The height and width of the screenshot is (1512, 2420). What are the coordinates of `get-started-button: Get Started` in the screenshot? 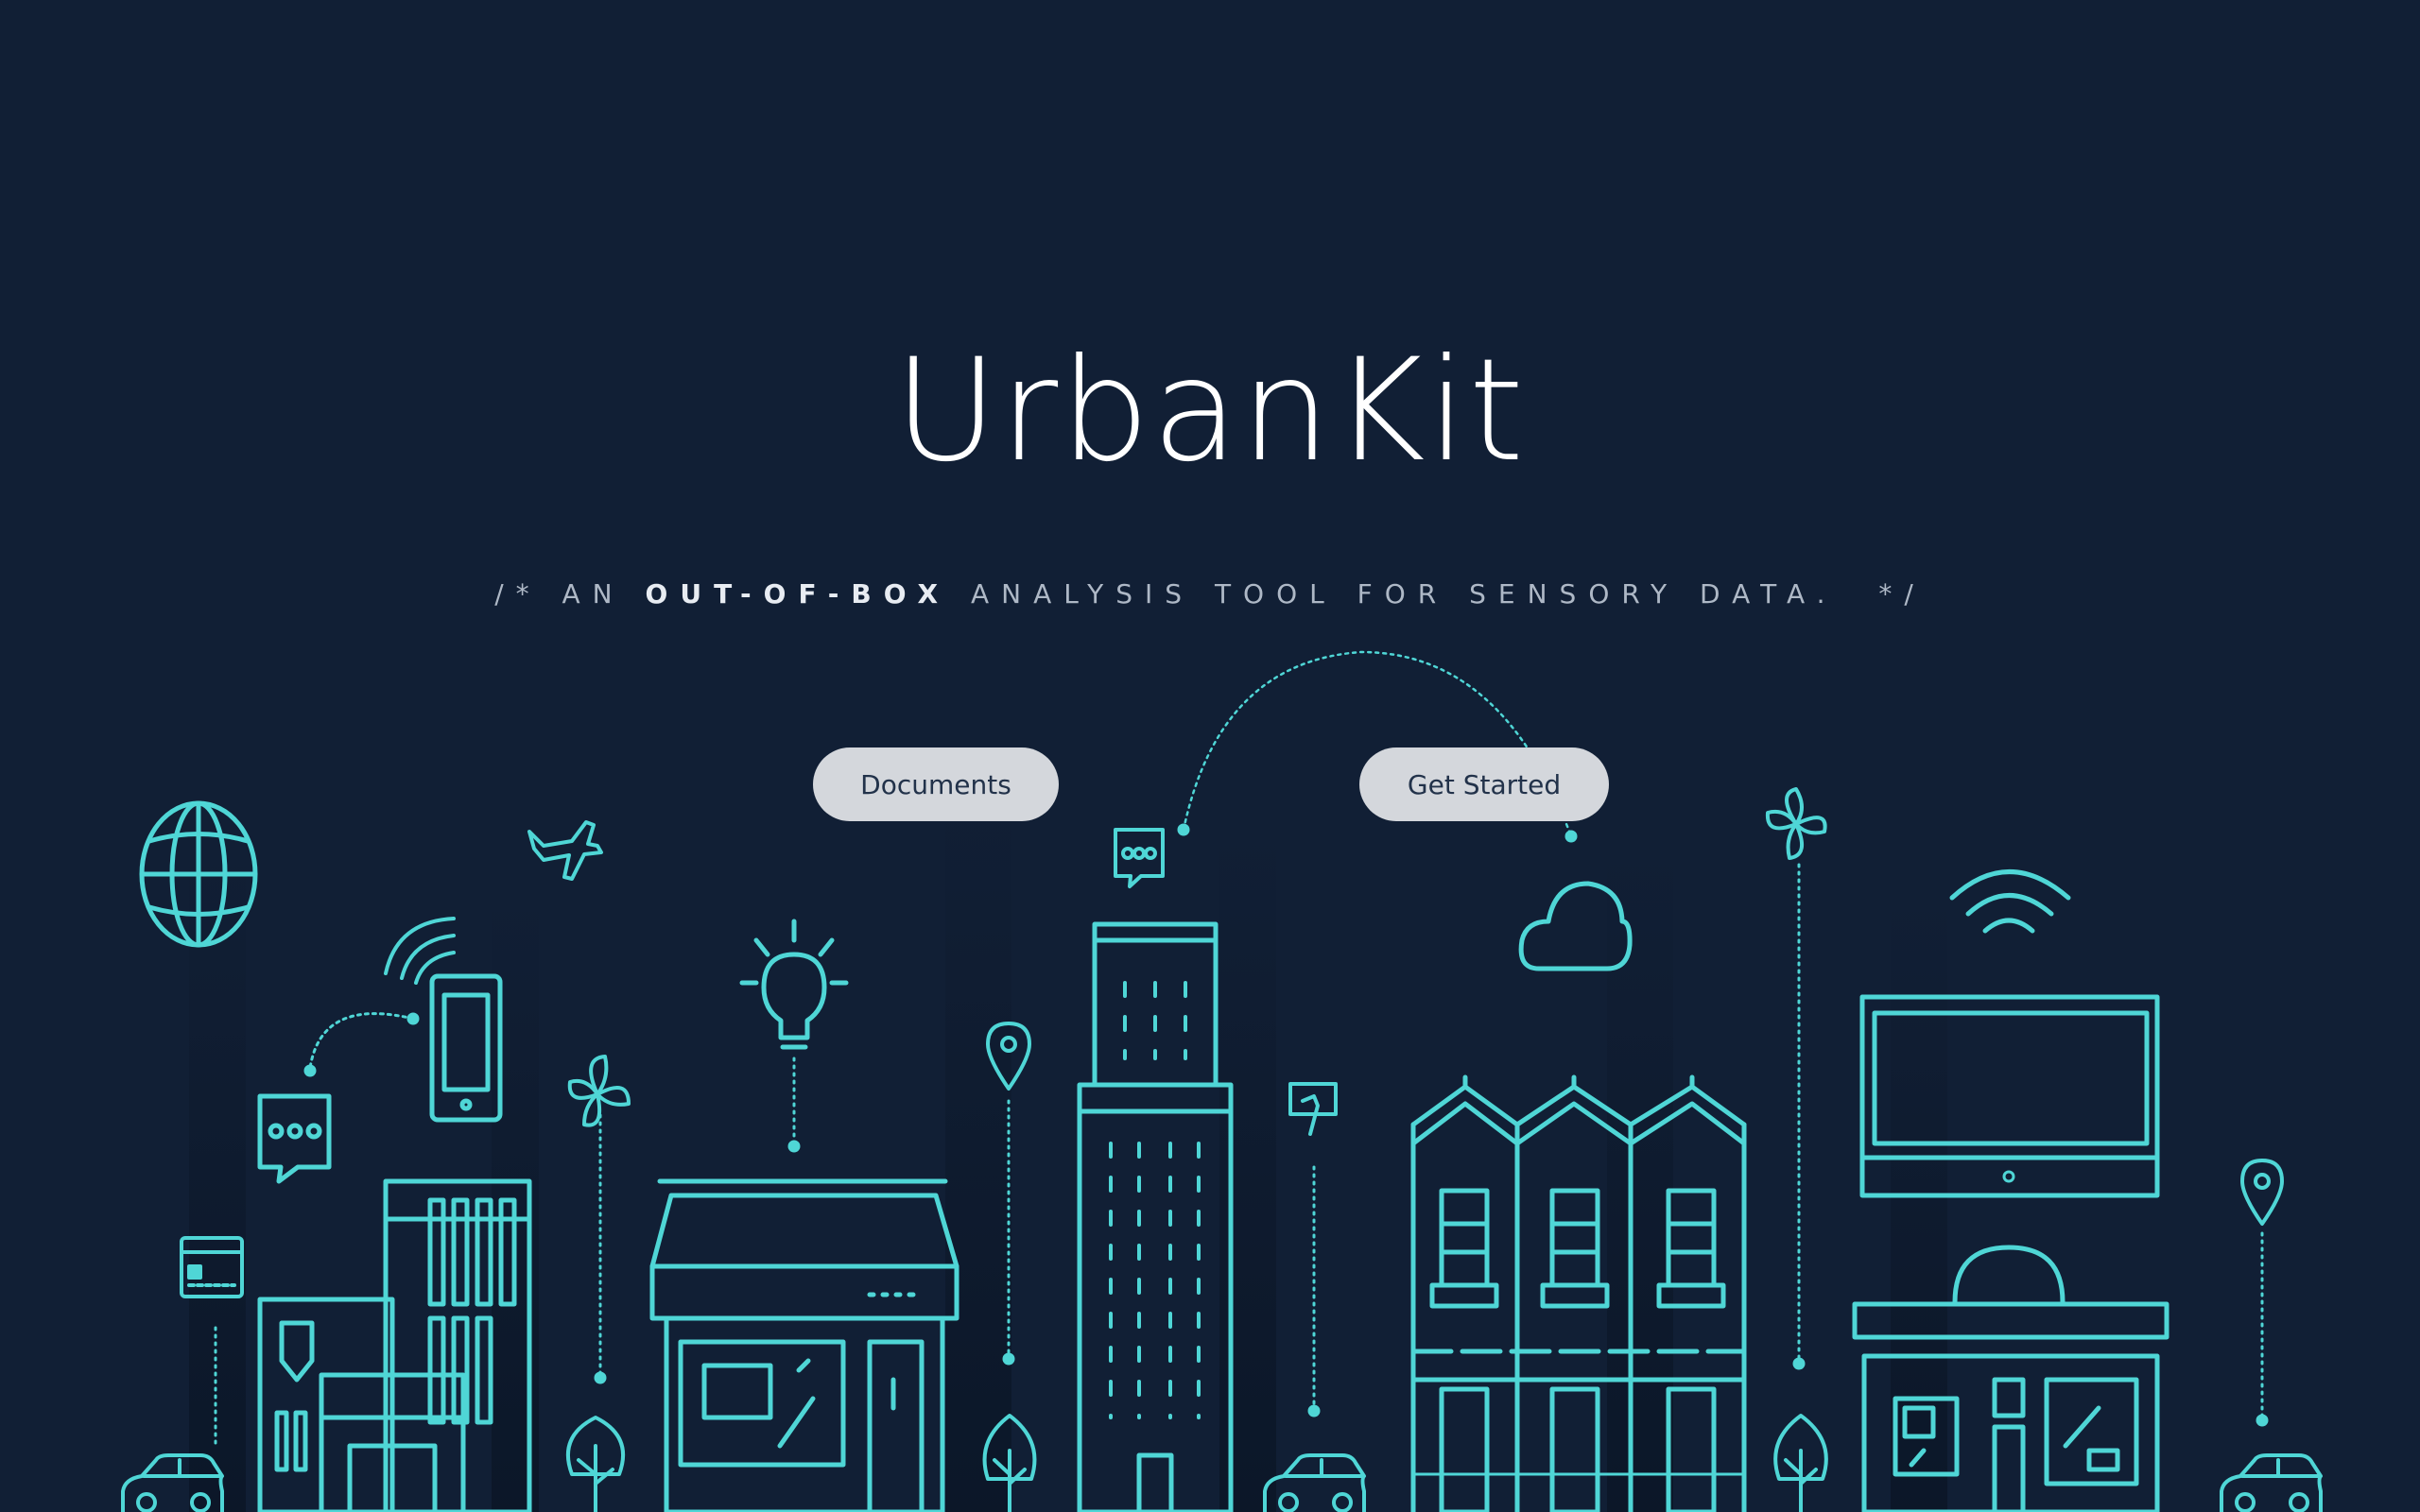 It's located at (1484, 784).